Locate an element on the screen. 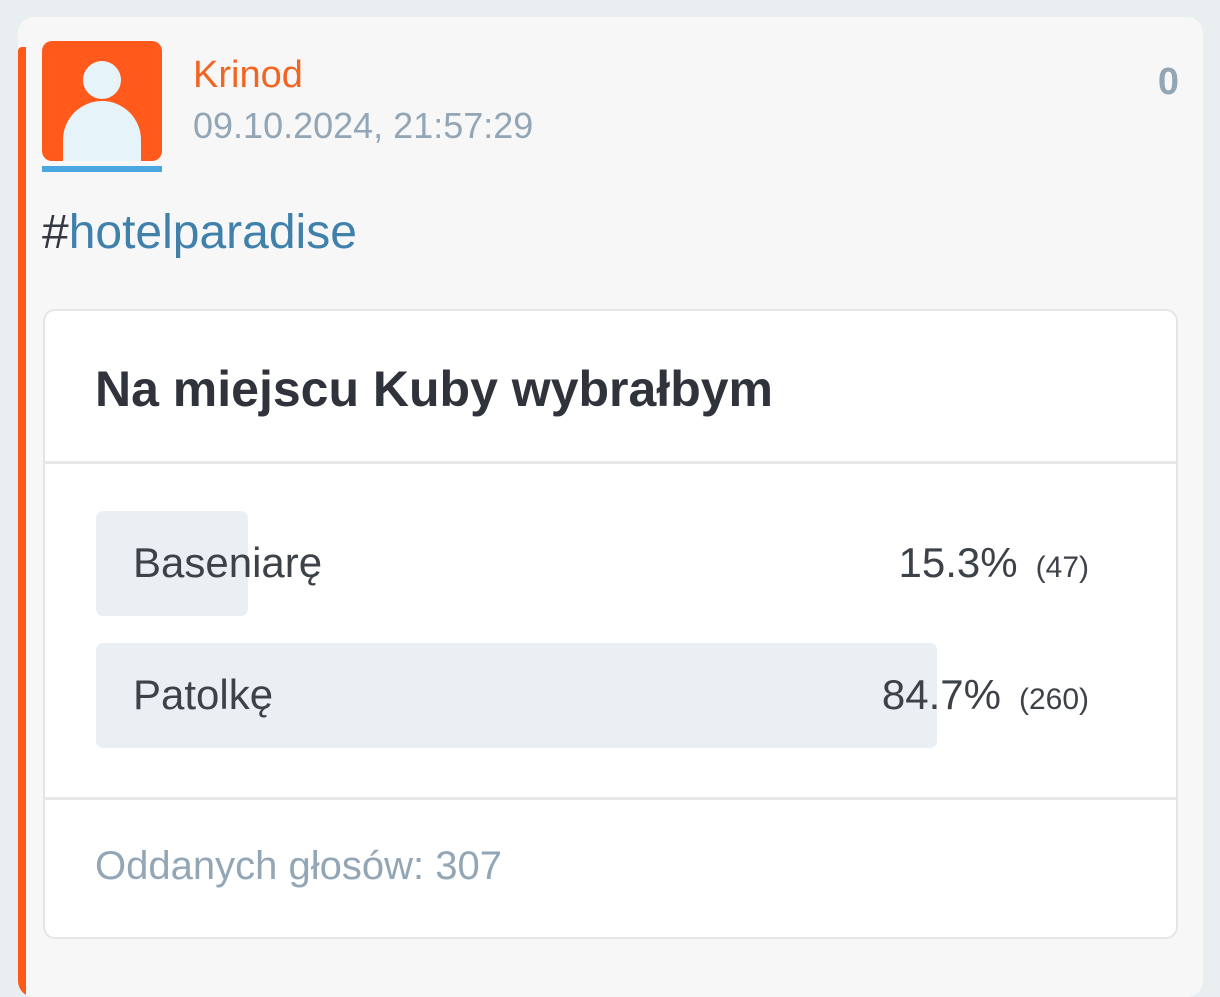 The width and height of the screenshot is (1220, 997). poll-option-count: (260) is located at coordinates (1053, 699).